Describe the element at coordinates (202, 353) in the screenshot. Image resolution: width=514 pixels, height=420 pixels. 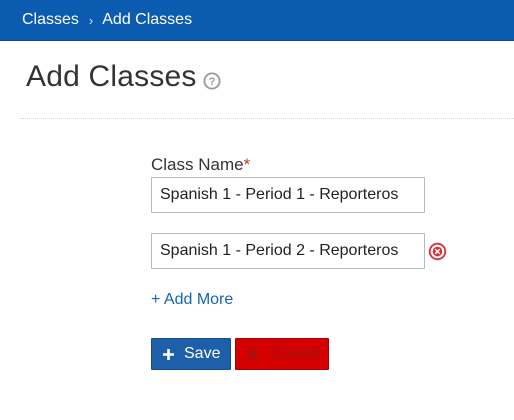
I see `save-button-label: Save` at that location.